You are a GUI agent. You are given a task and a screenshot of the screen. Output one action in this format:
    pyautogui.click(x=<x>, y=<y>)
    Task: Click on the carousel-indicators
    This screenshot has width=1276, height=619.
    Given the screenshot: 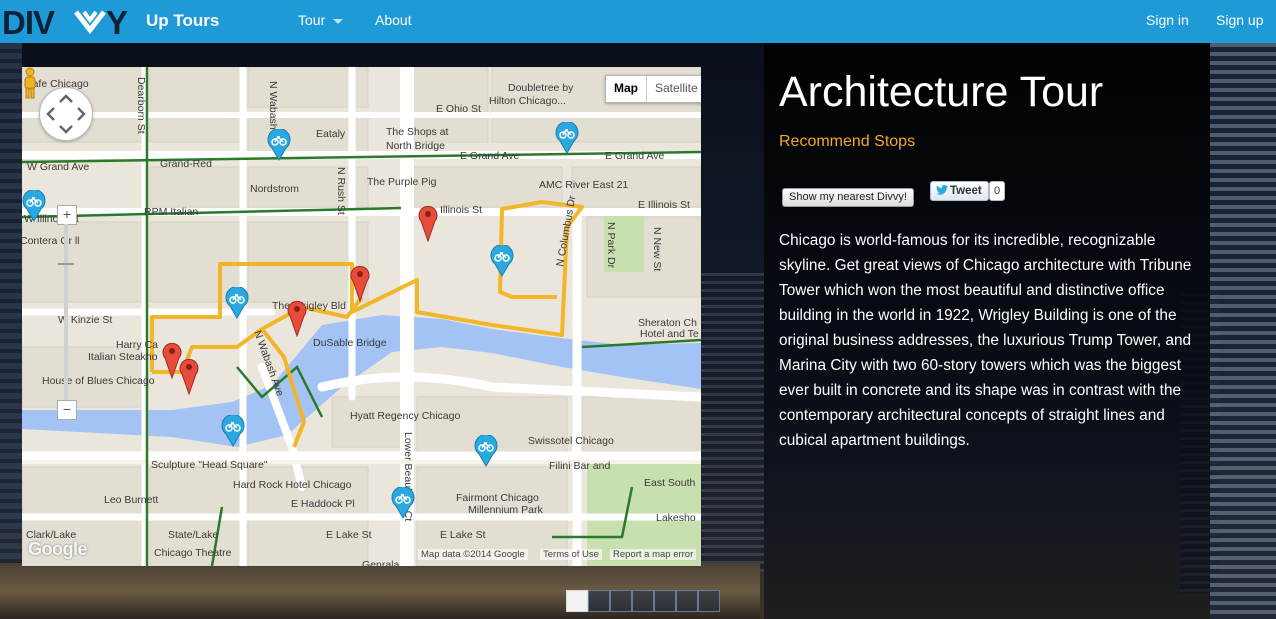 What is the action you would take?
    pyautogui.click(x=643, y=601)
    